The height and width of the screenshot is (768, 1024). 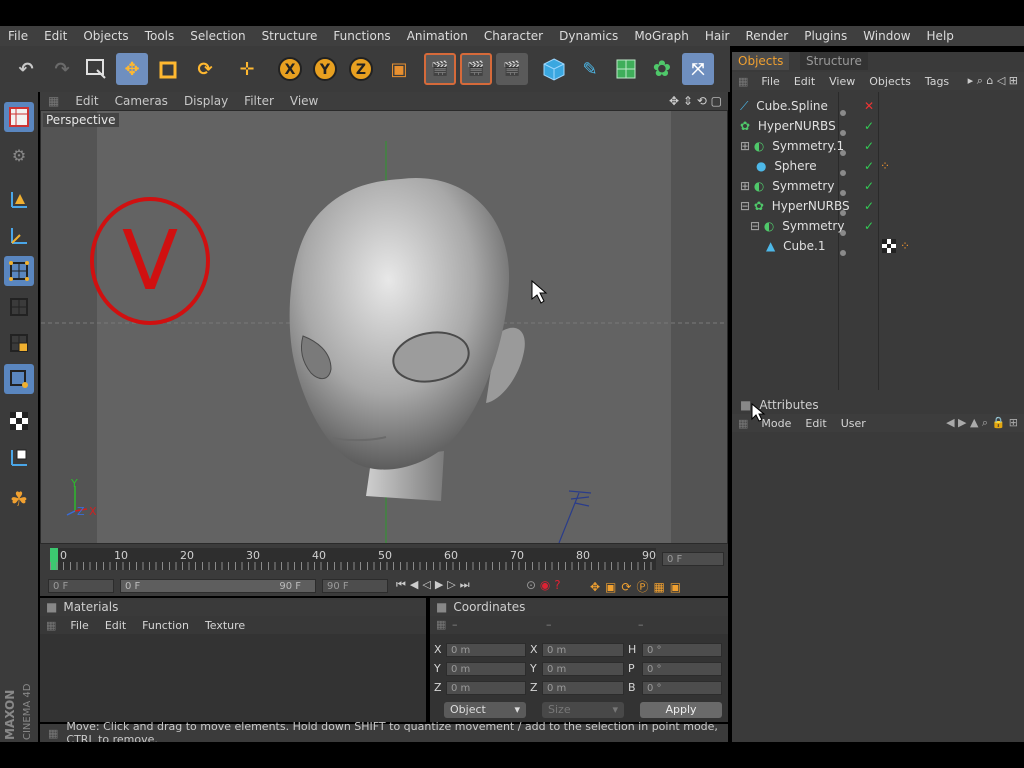 What do you see at coordinates (590, 69) in the screenshot?
I see `spline-pen-icon: ✎` at bounding box center [590, 69].